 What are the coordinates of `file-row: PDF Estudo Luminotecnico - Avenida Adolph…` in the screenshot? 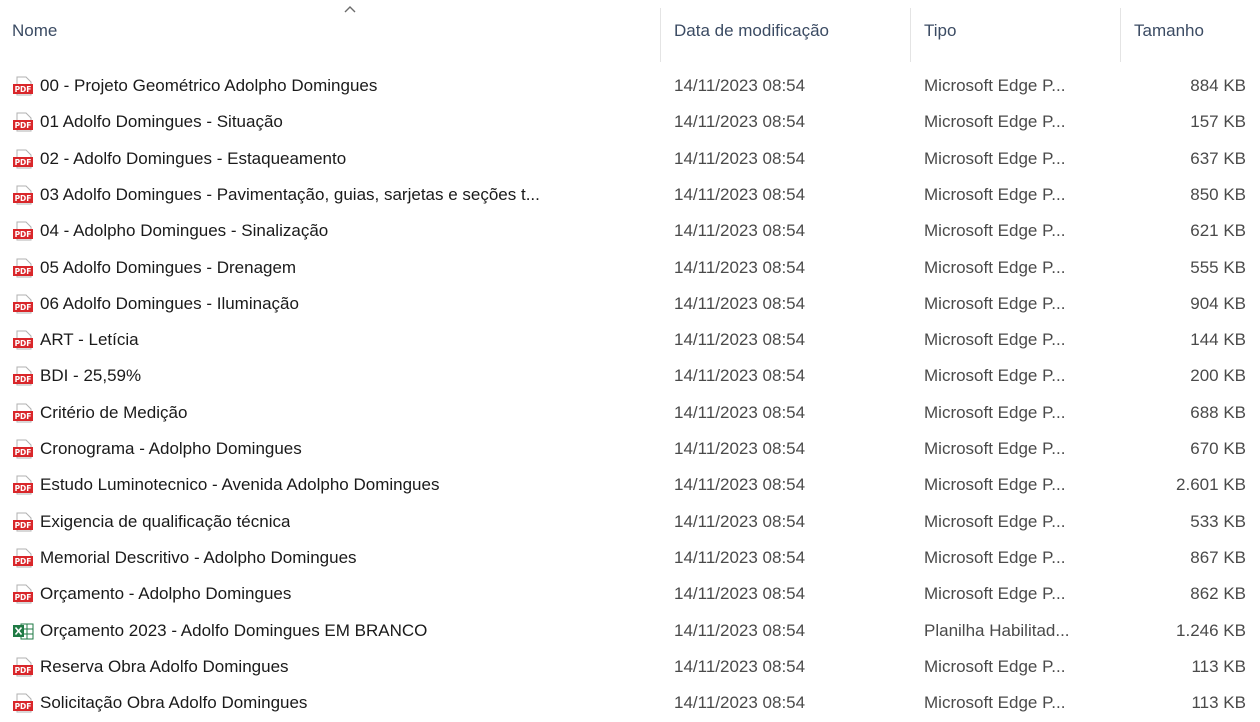 It's located at (630, 485).